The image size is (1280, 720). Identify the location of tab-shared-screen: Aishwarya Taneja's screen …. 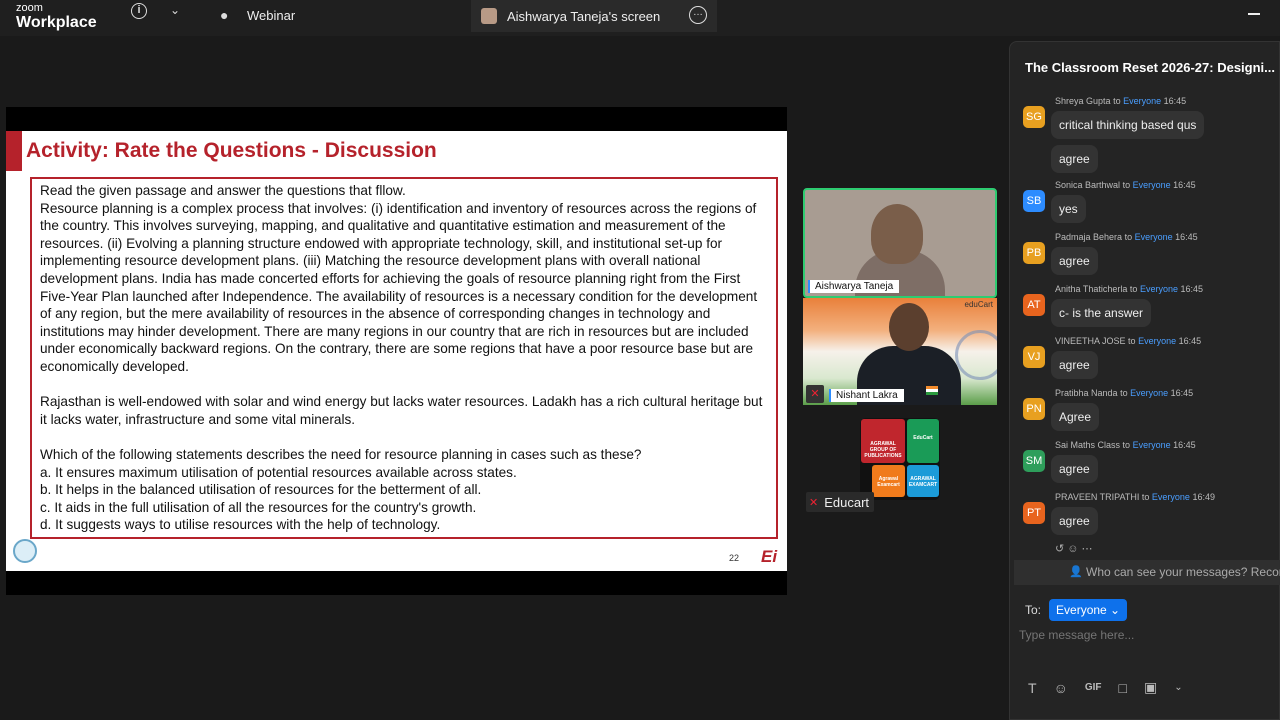
(594, 16).